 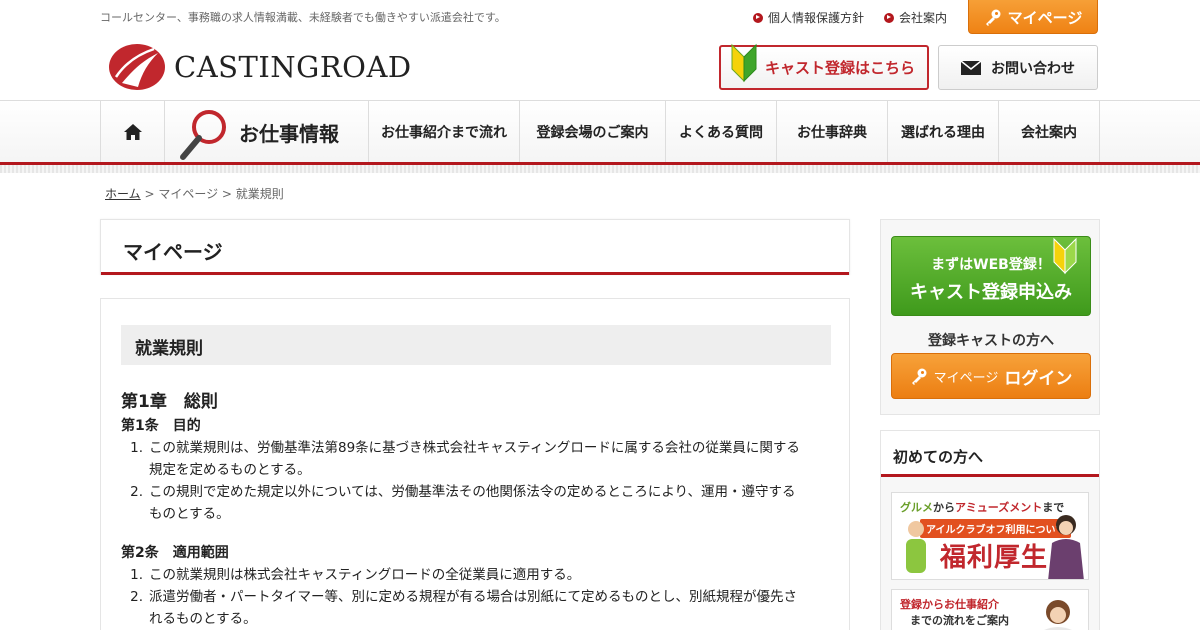 I want to click on nav-home, so click(x=132, y=132).